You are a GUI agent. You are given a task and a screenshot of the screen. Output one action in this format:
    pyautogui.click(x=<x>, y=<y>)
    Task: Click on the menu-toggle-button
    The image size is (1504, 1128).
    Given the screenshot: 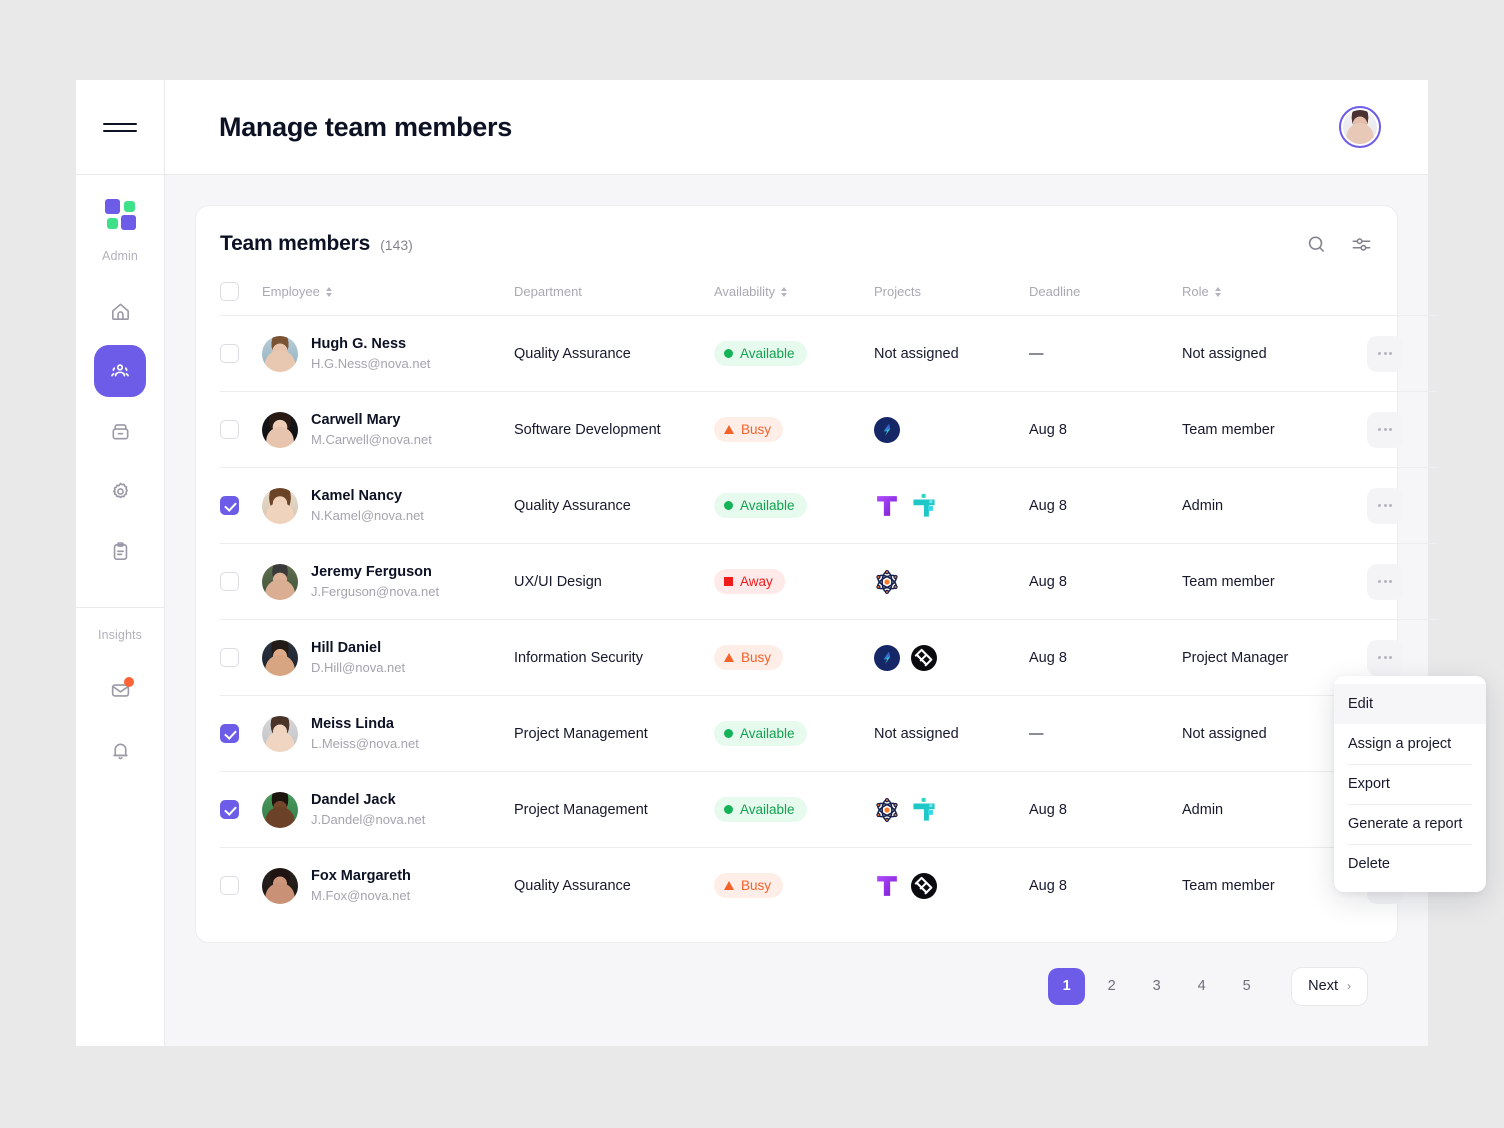 What is the action you would take?
    pyautogui.click(x=120, y=127)
    